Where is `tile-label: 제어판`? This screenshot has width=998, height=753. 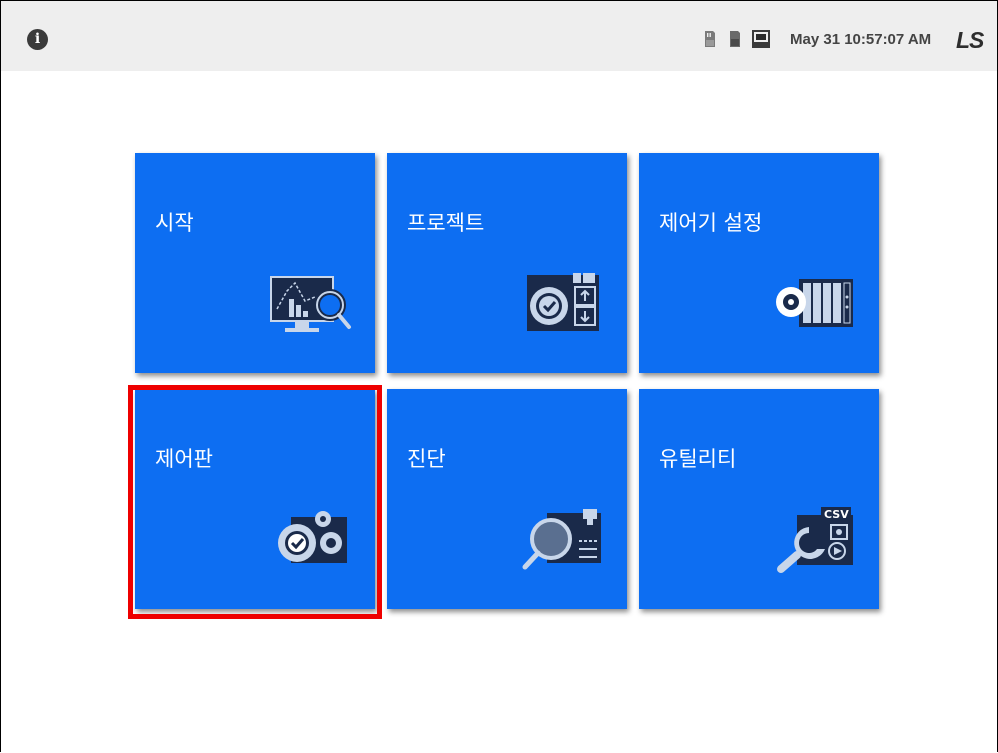 tile-label: 제어판 is located at coordinates (184, 459).